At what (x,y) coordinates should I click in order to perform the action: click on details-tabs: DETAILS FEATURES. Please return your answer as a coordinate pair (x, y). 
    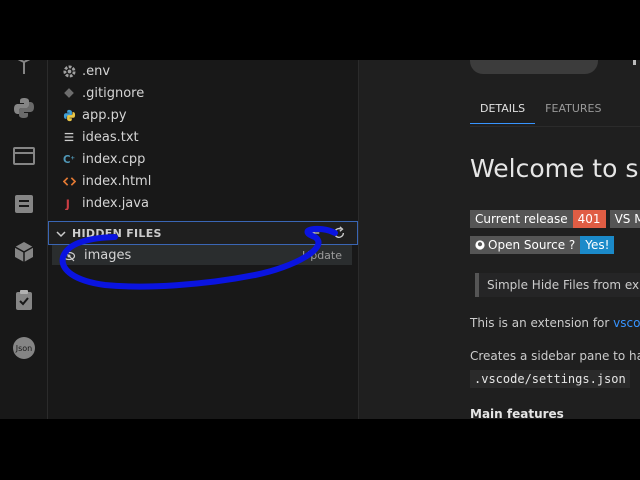
    Looking at the image, I should click on (540, 111).